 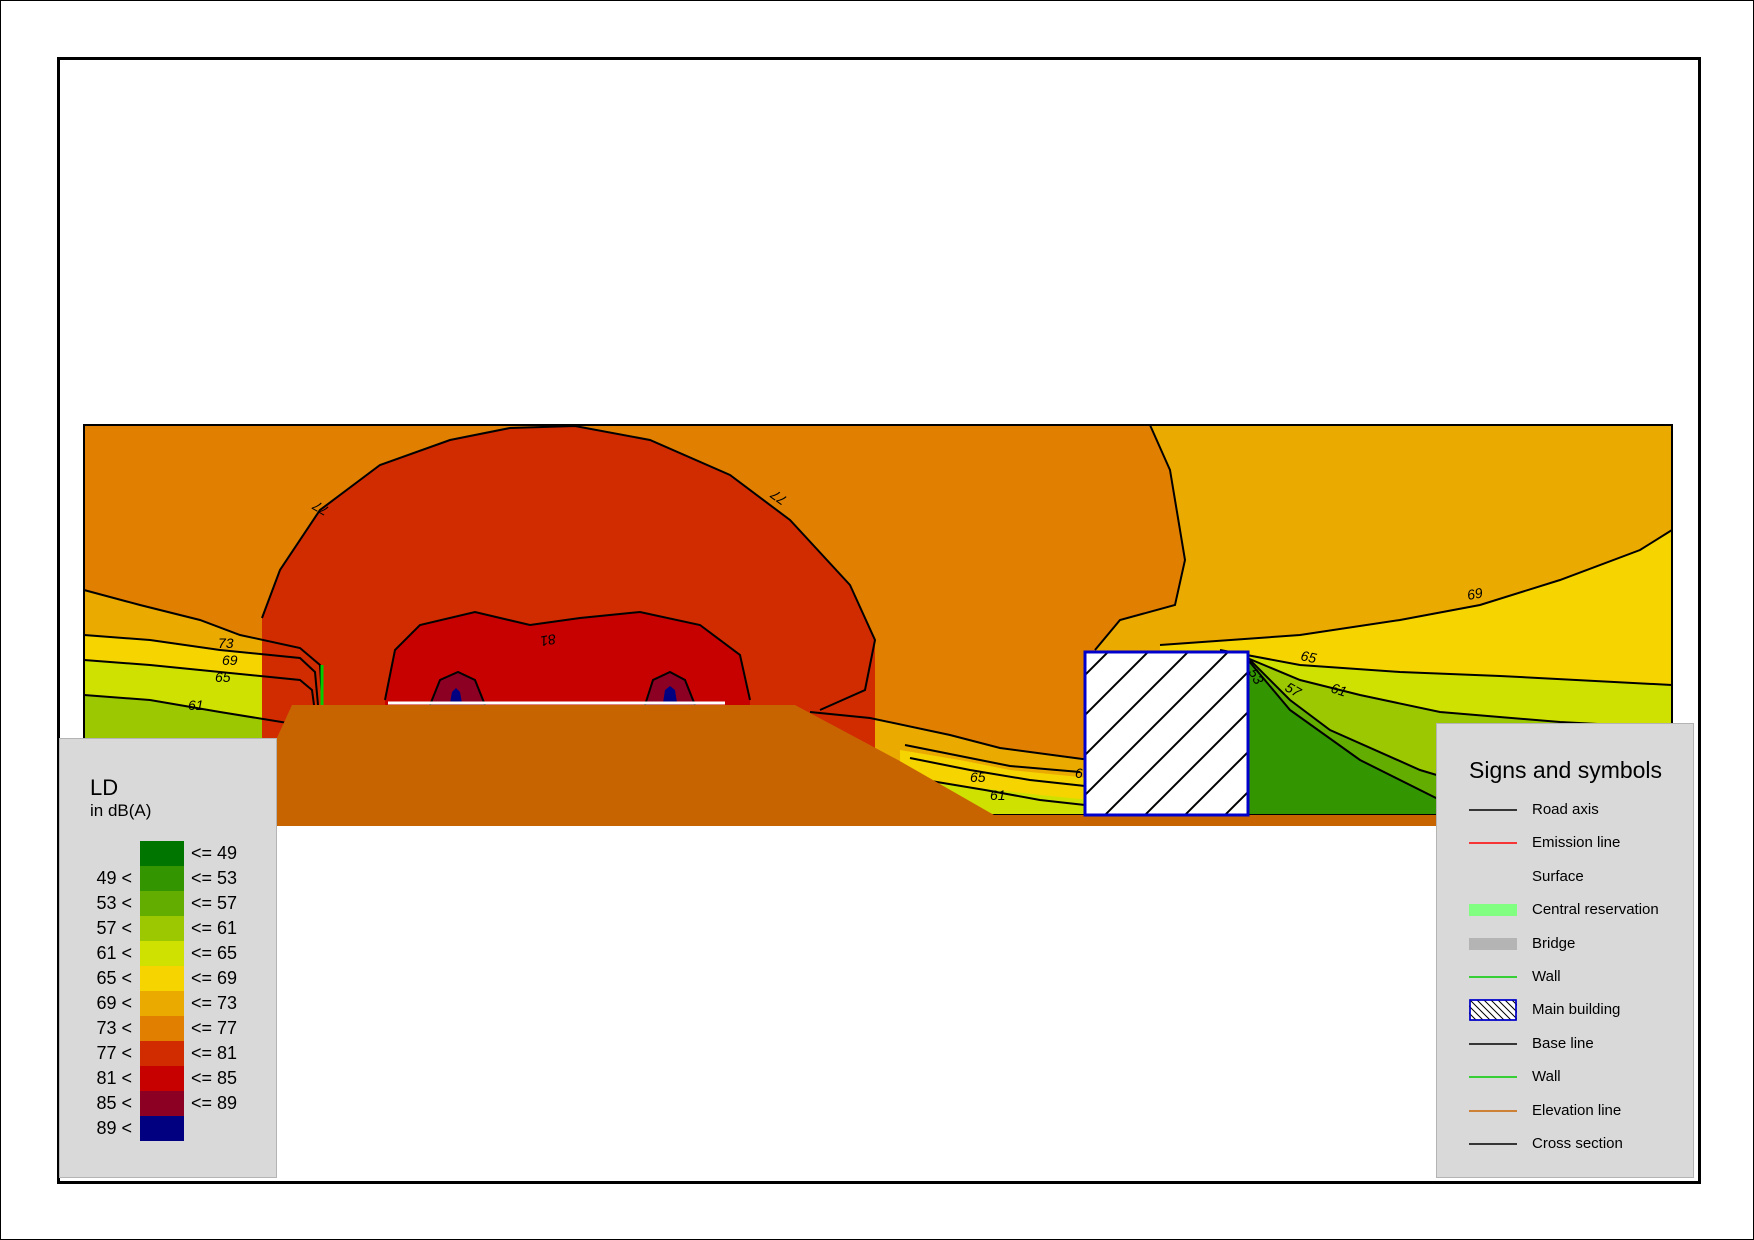 I want to click on symbol-row: Elevation line, so click(x=1566, y=1111).